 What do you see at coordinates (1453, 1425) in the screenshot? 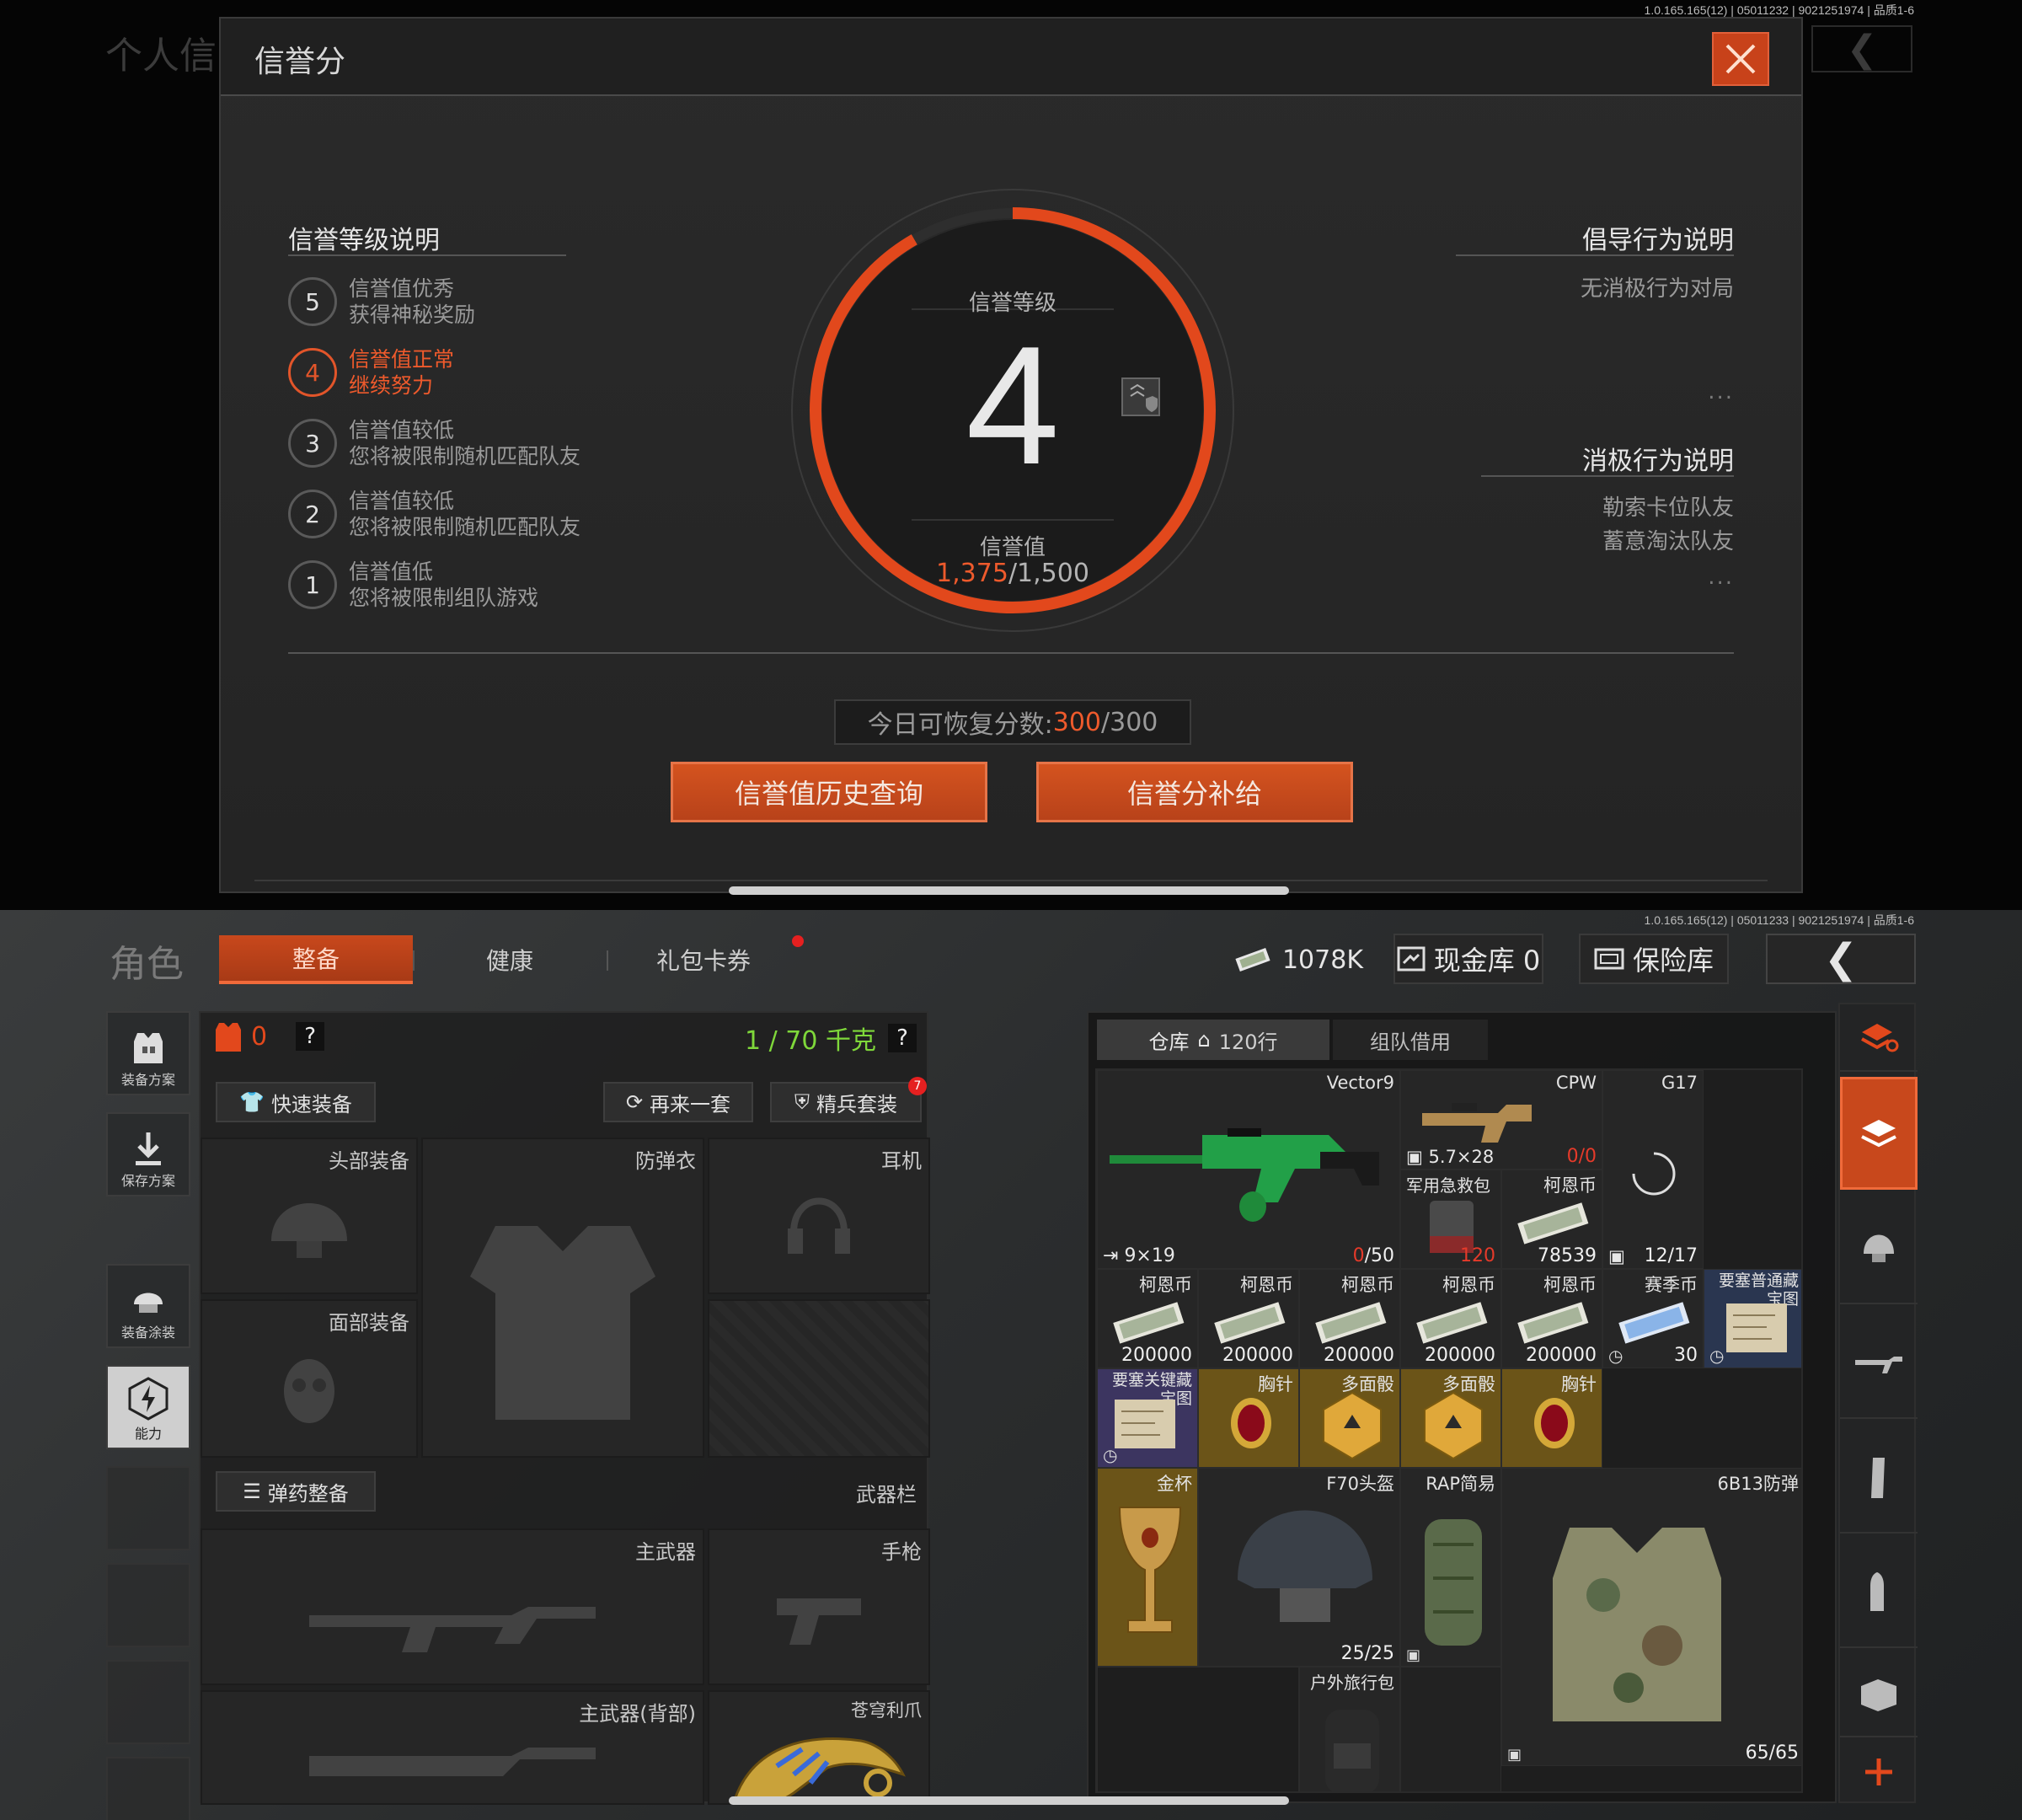
I see `dice-icon` at bounding box center [1453, 1425].